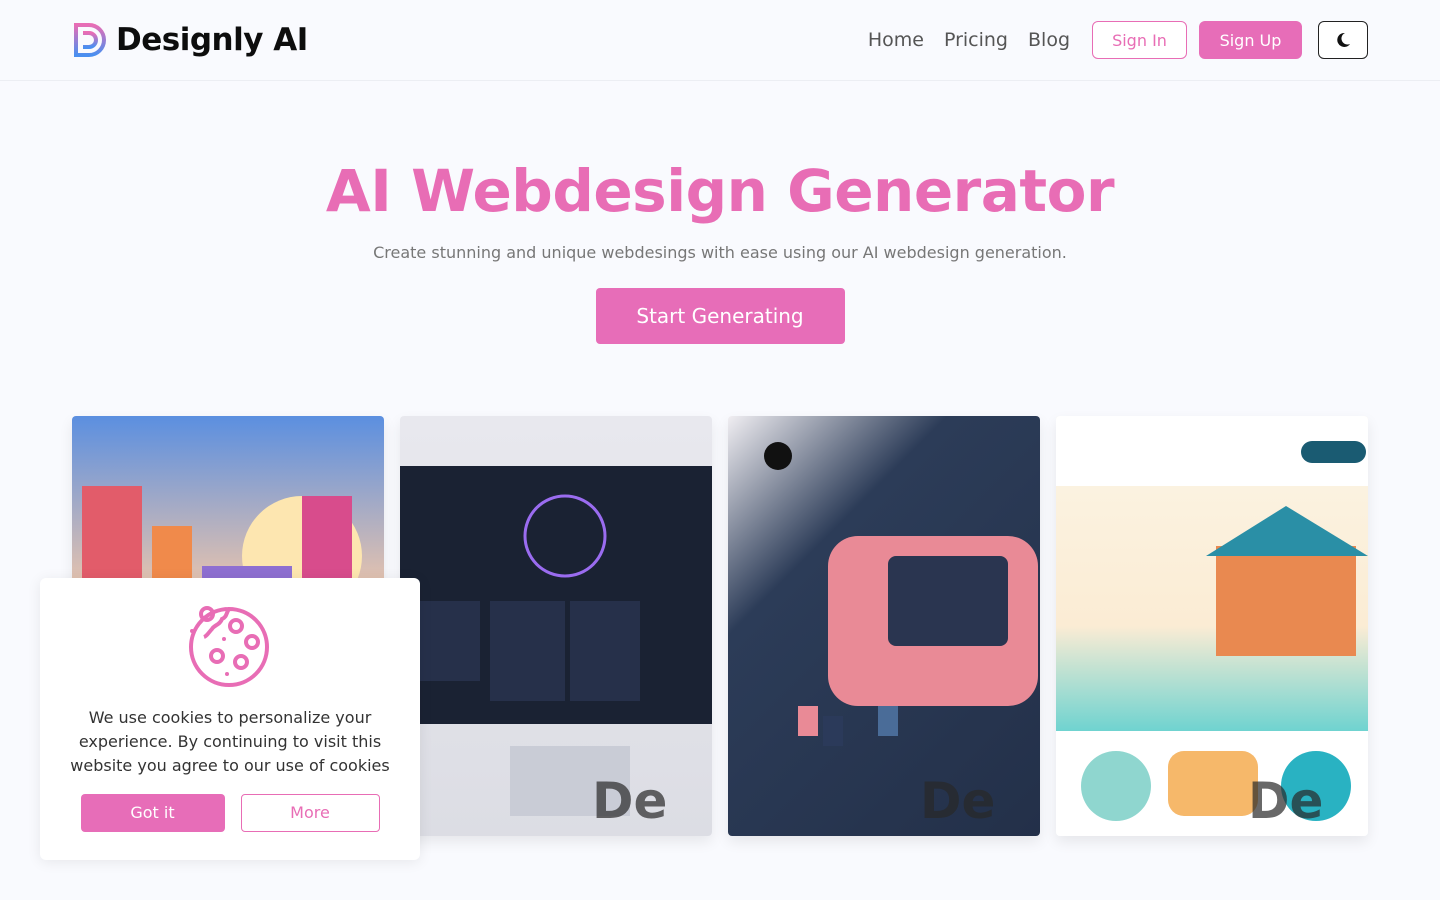  I want to click on cookie-more-button: More, so click(310, 813).